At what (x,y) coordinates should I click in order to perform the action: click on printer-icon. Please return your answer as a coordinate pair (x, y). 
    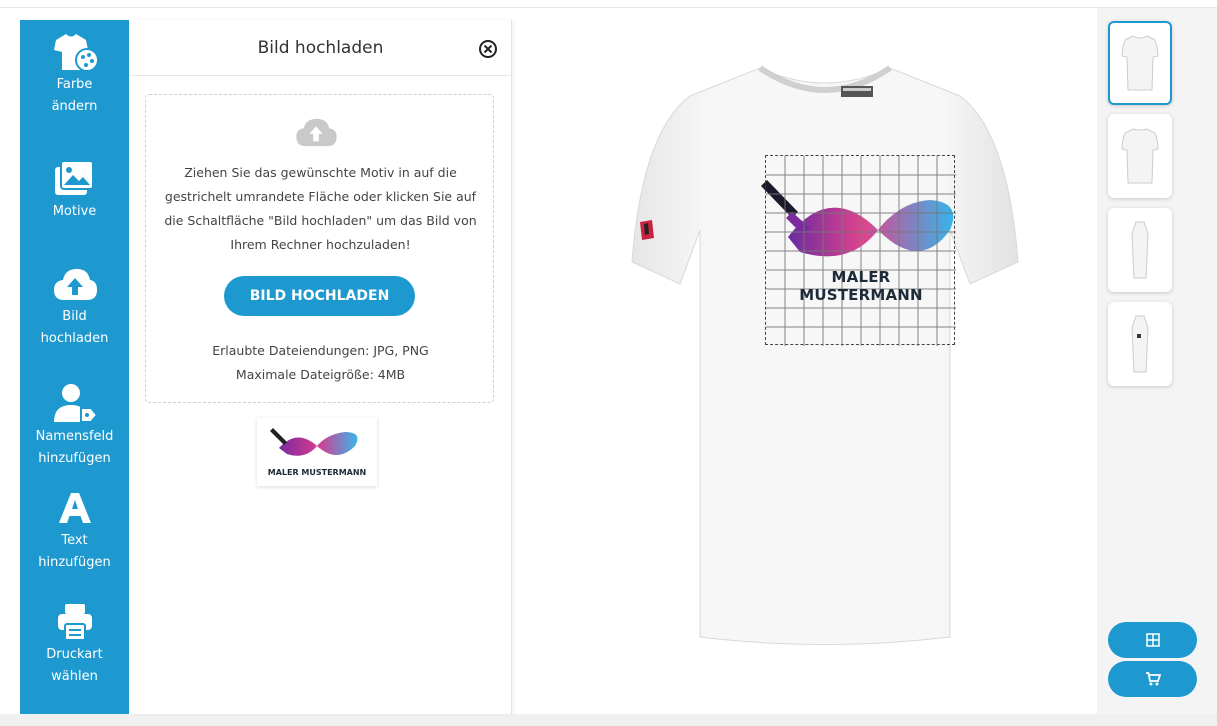
    Looking at the image, I should click on (75, 622).